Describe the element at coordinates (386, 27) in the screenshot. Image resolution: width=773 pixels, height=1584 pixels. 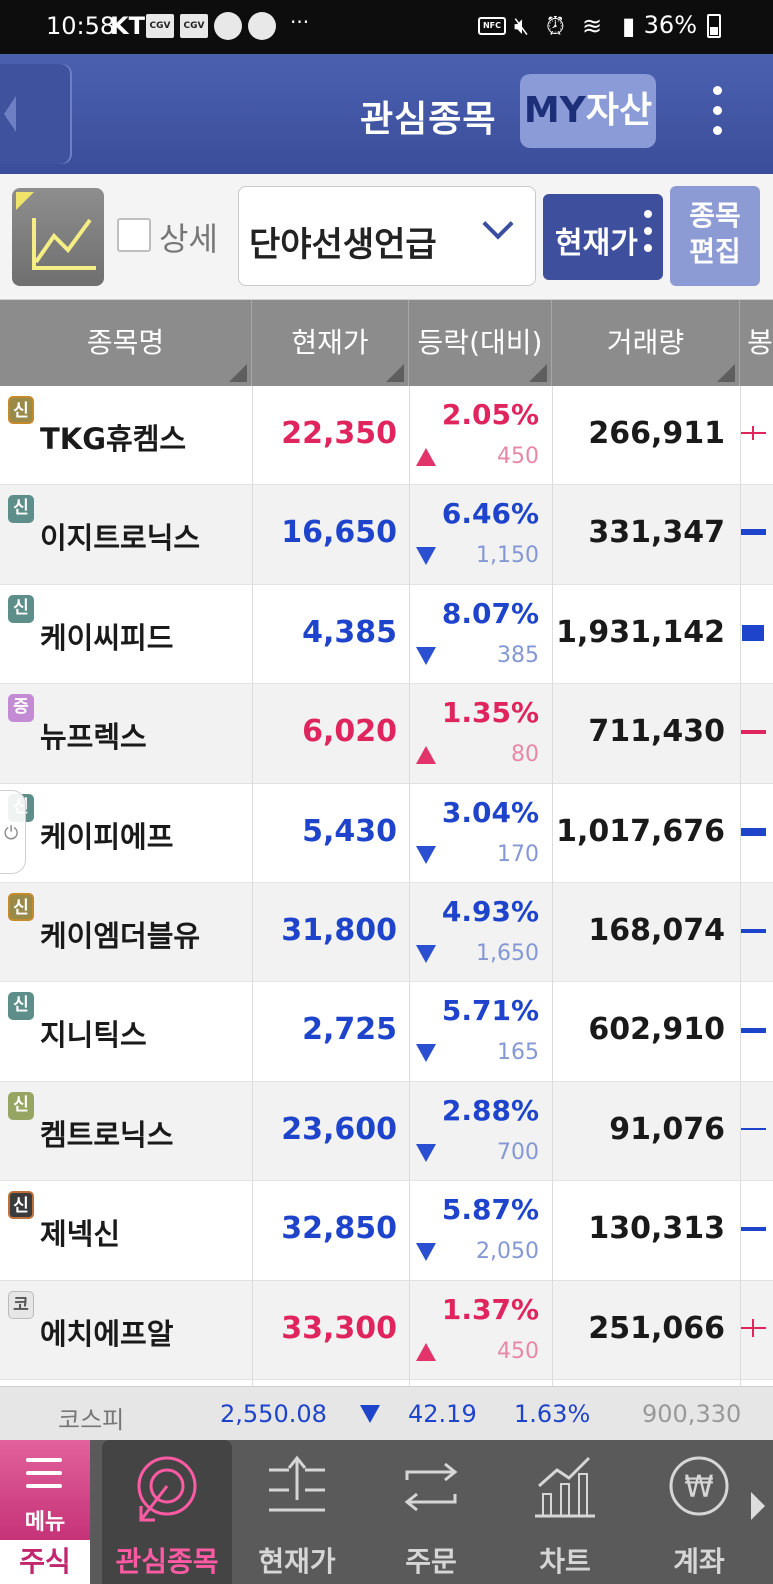
I see `status-bar: 10:58 KT CGV CGV ··· NFC 🔇︎ ⏰︎ ≋ ▮ 36%` at that location.